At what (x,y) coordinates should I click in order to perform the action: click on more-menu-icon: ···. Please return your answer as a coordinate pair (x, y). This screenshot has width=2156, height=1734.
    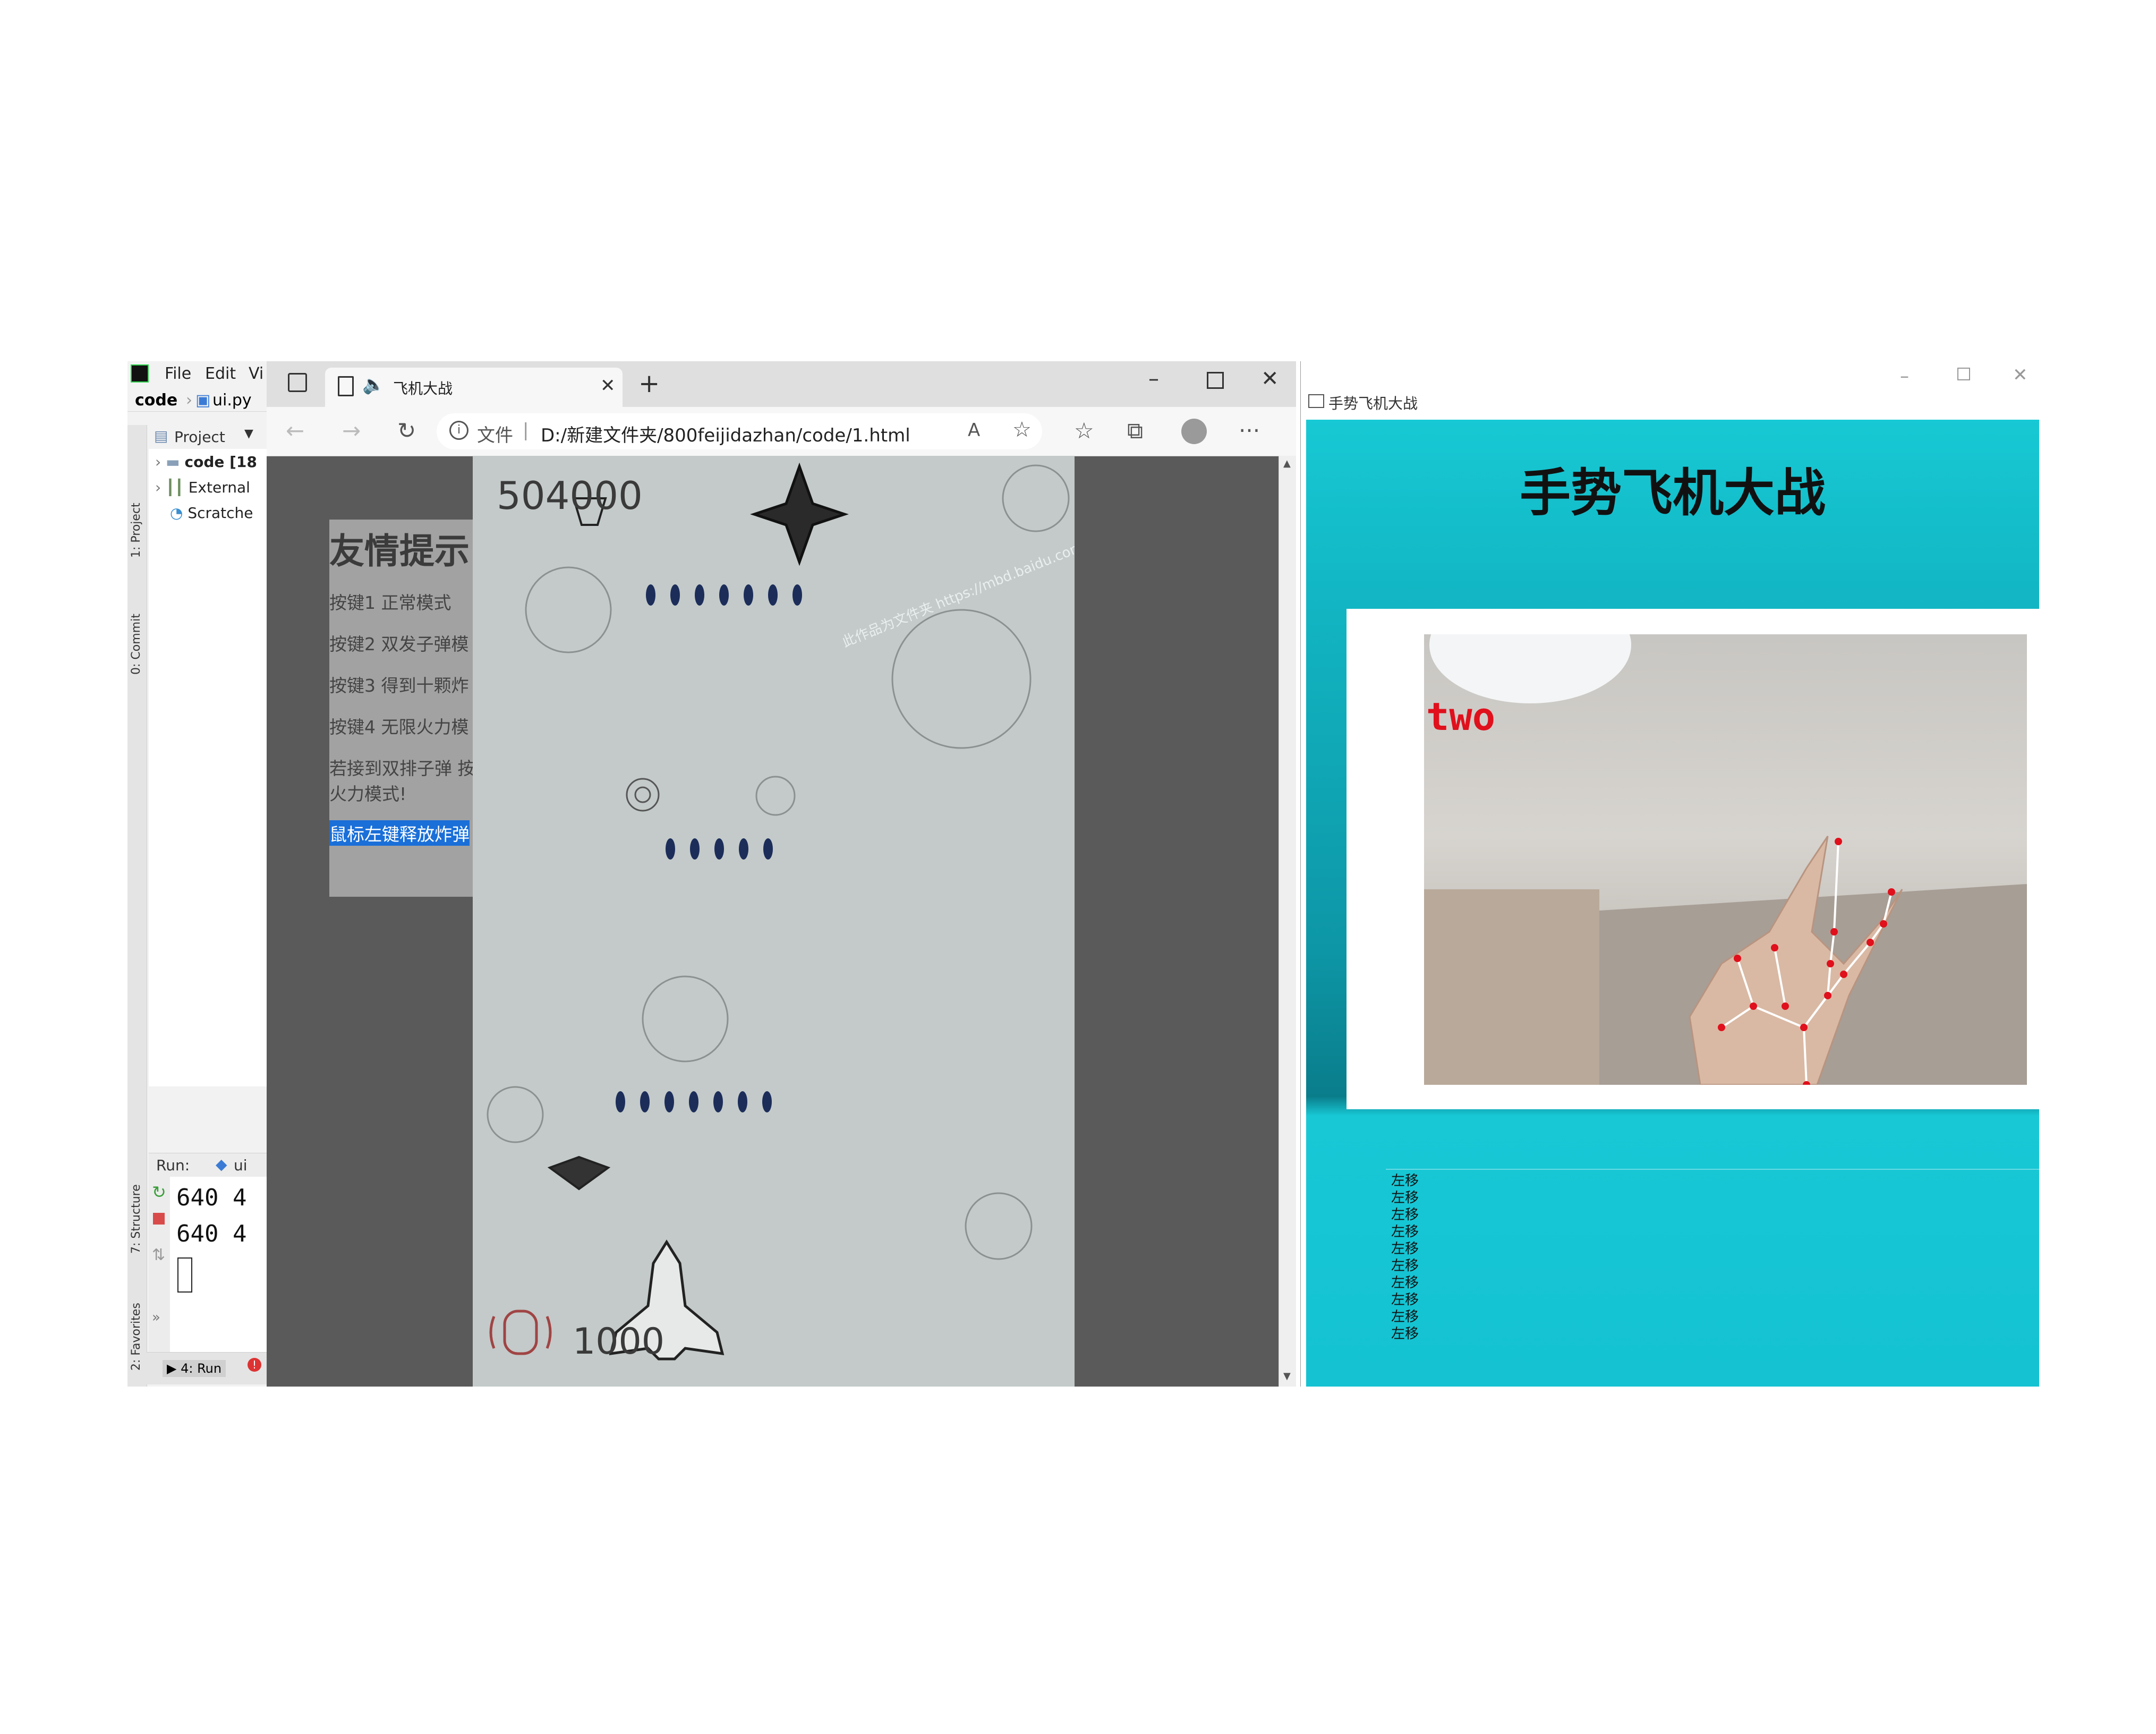
    Looking at the image, I should click on (1249, 431).